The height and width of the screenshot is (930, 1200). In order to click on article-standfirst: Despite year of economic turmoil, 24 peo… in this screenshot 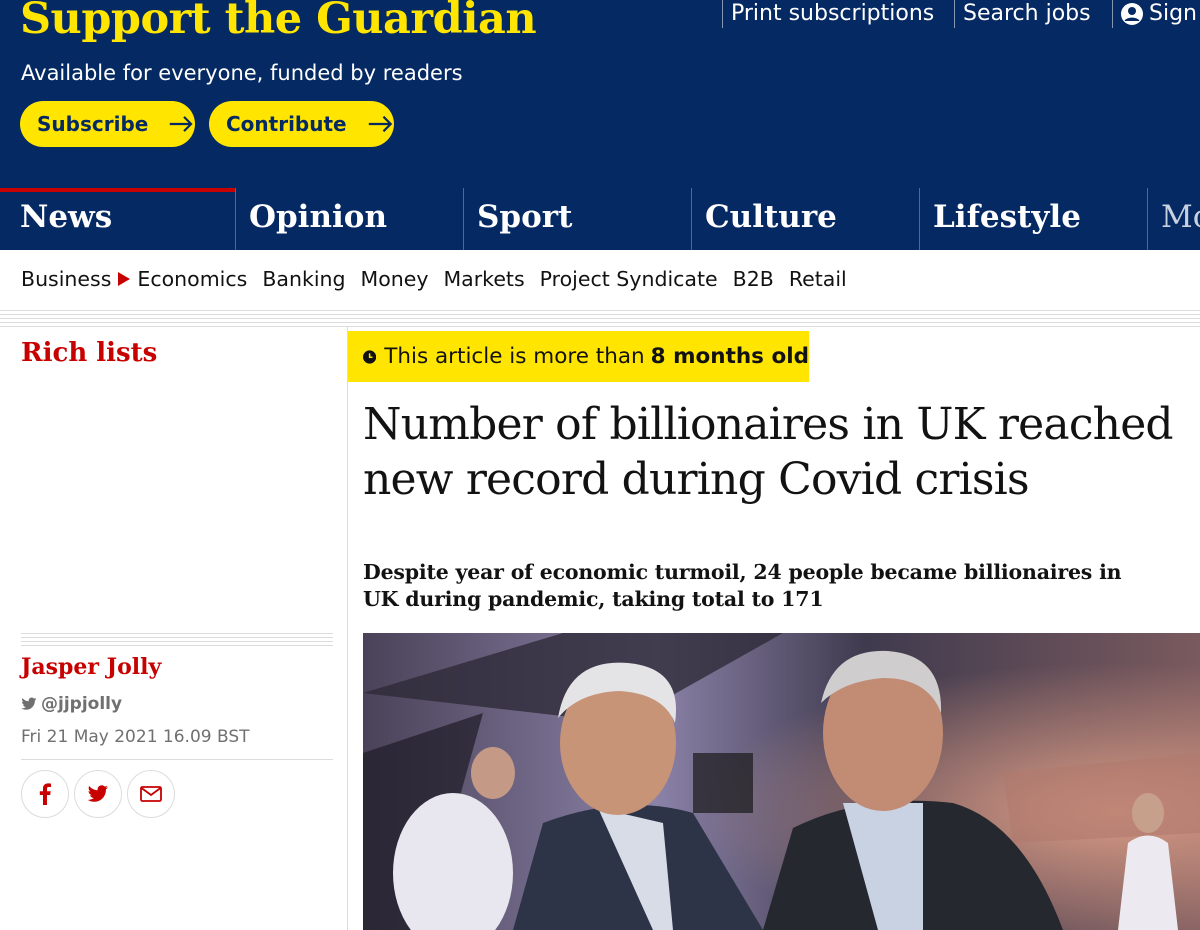, I will do `click(742, 585)`.